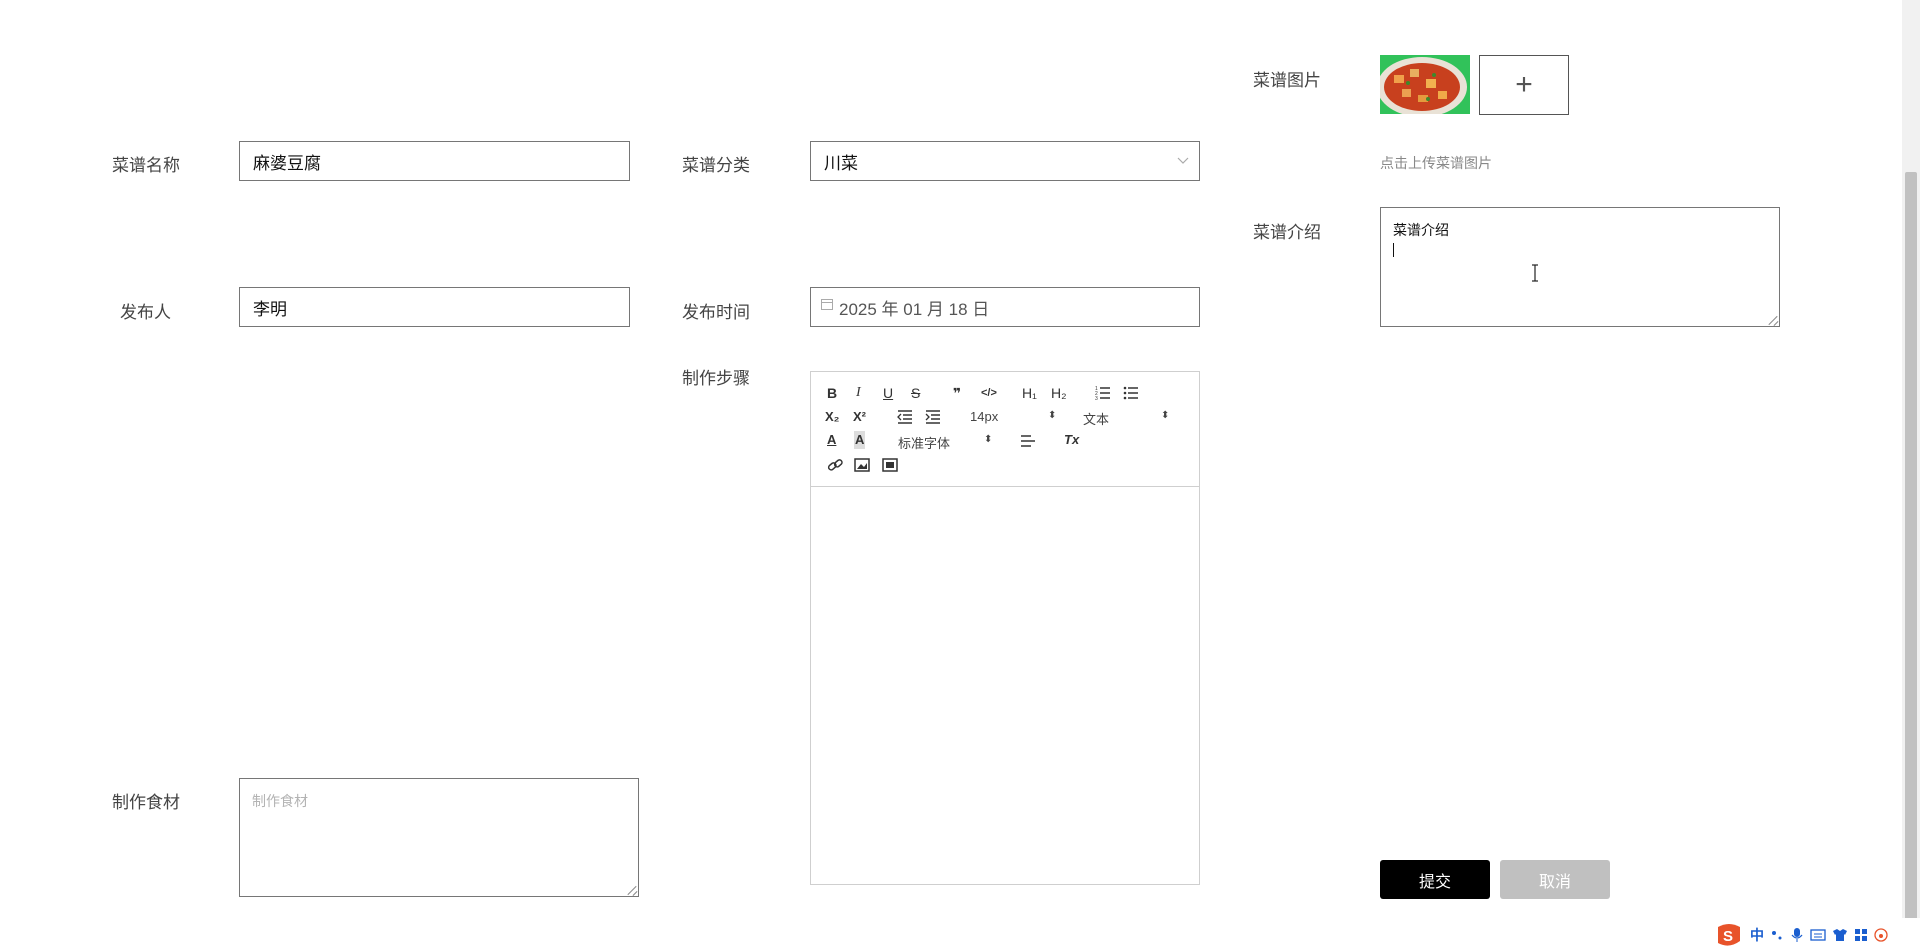  I want to click on publisher-label: 发布人, so click(145, 312).